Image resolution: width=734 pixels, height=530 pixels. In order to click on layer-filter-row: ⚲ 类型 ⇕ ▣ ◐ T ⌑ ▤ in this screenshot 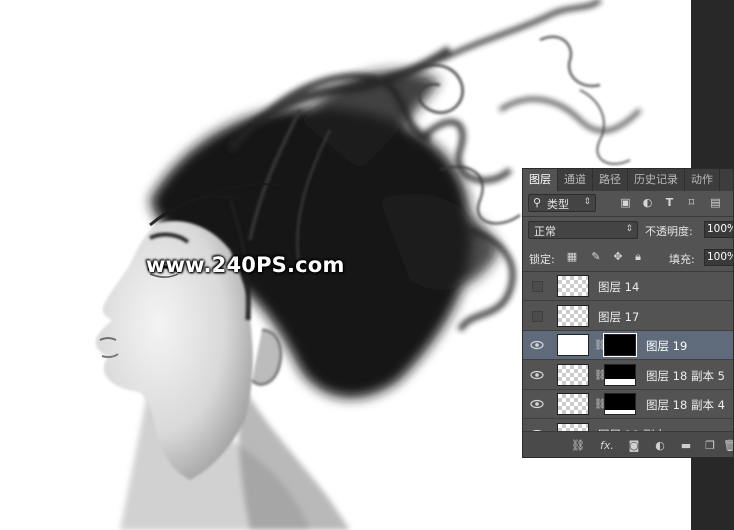, I will do `click(628, 203)`.